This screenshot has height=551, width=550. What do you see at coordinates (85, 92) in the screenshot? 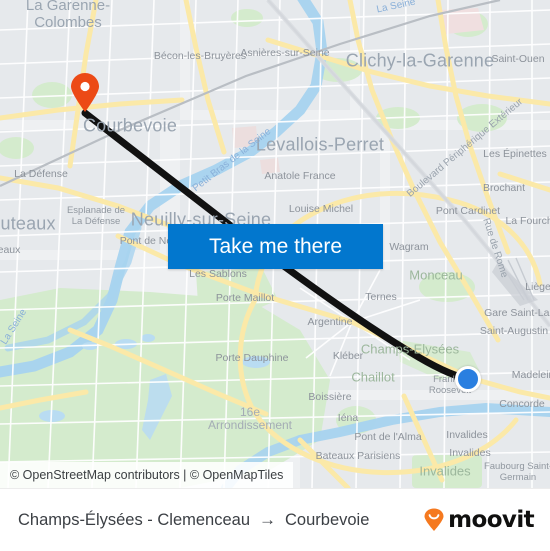
I see `map-pin-icon` at bounding box center [85, 92].